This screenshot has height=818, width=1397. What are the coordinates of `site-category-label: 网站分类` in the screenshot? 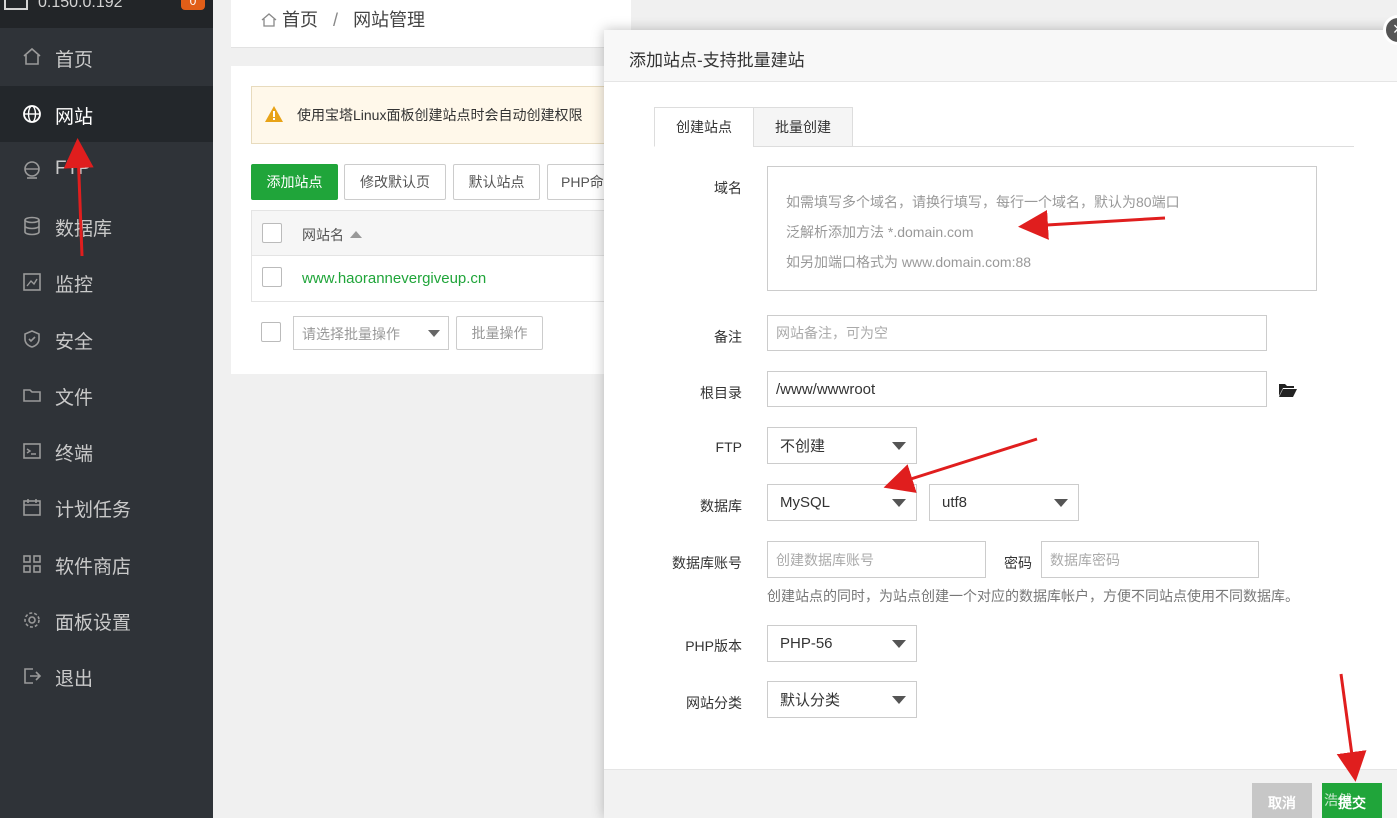 It's located at (714, 703).